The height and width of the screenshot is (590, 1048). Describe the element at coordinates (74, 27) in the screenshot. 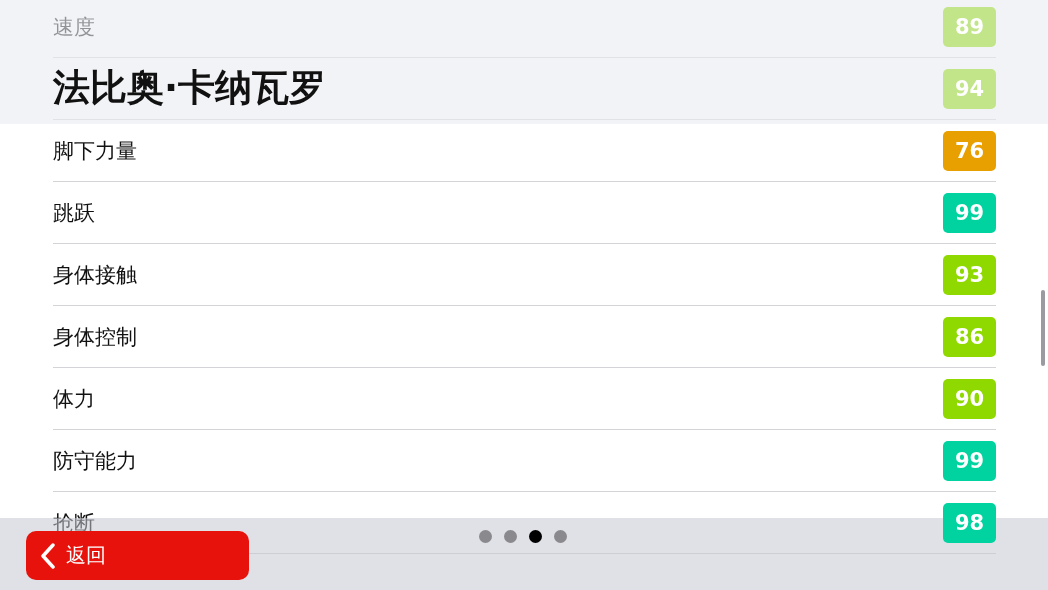

I see `stat-label: 速度` at that location.